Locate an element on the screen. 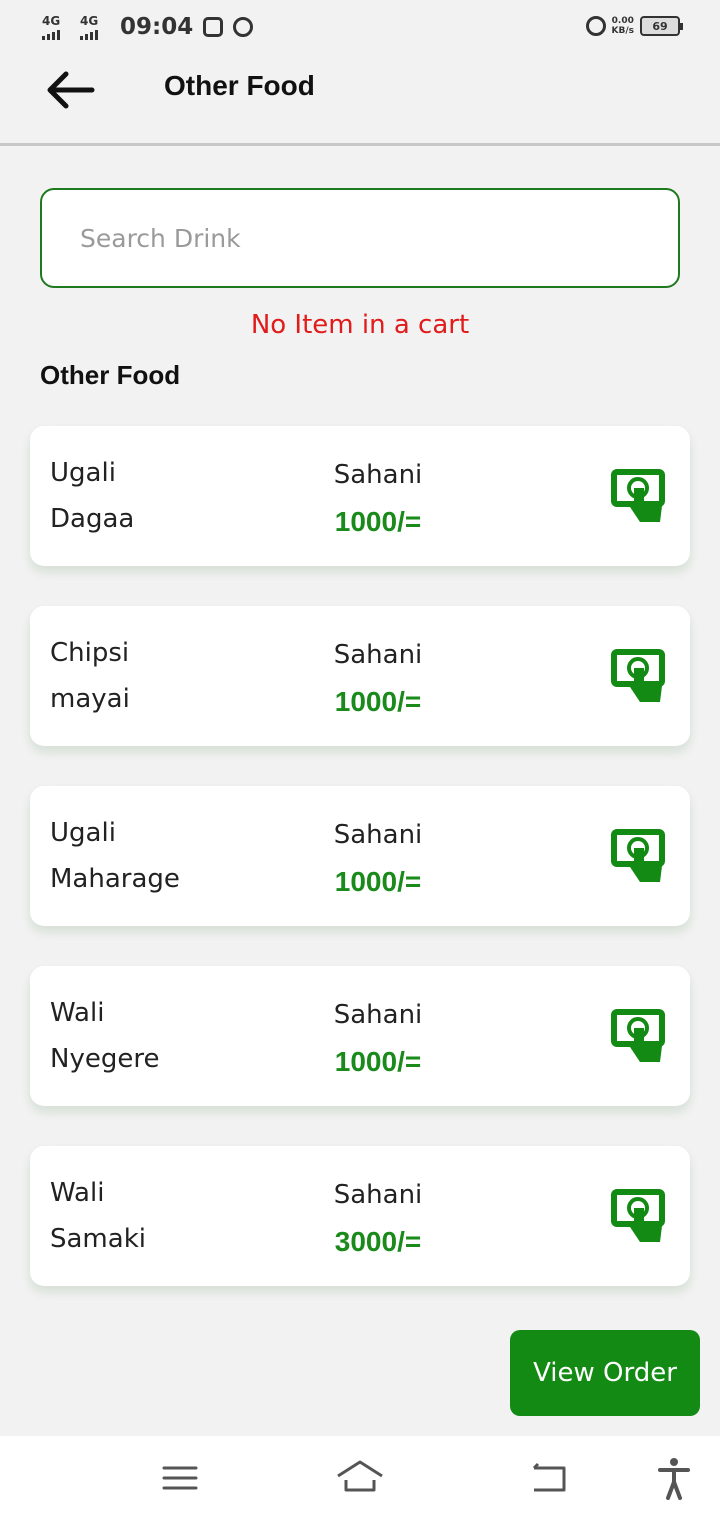 This screenshot has height=1520, width=720. voice-recorder-icon is located at coordinates (213, 27).